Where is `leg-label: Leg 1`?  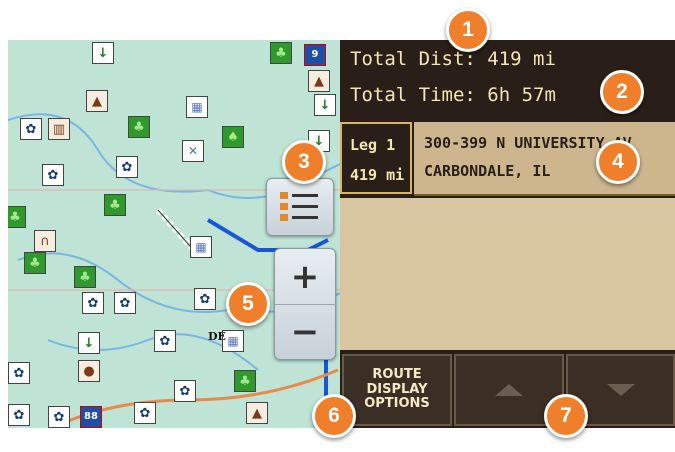
leg-label: Leg 1 is located at coordinates (373, 145).